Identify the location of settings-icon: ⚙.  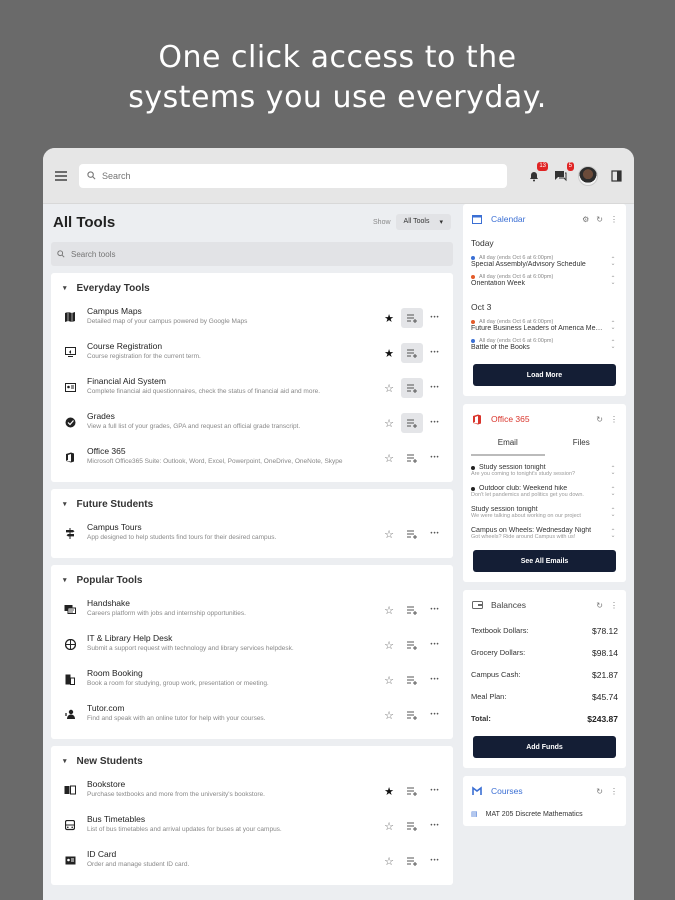
(585, 219).